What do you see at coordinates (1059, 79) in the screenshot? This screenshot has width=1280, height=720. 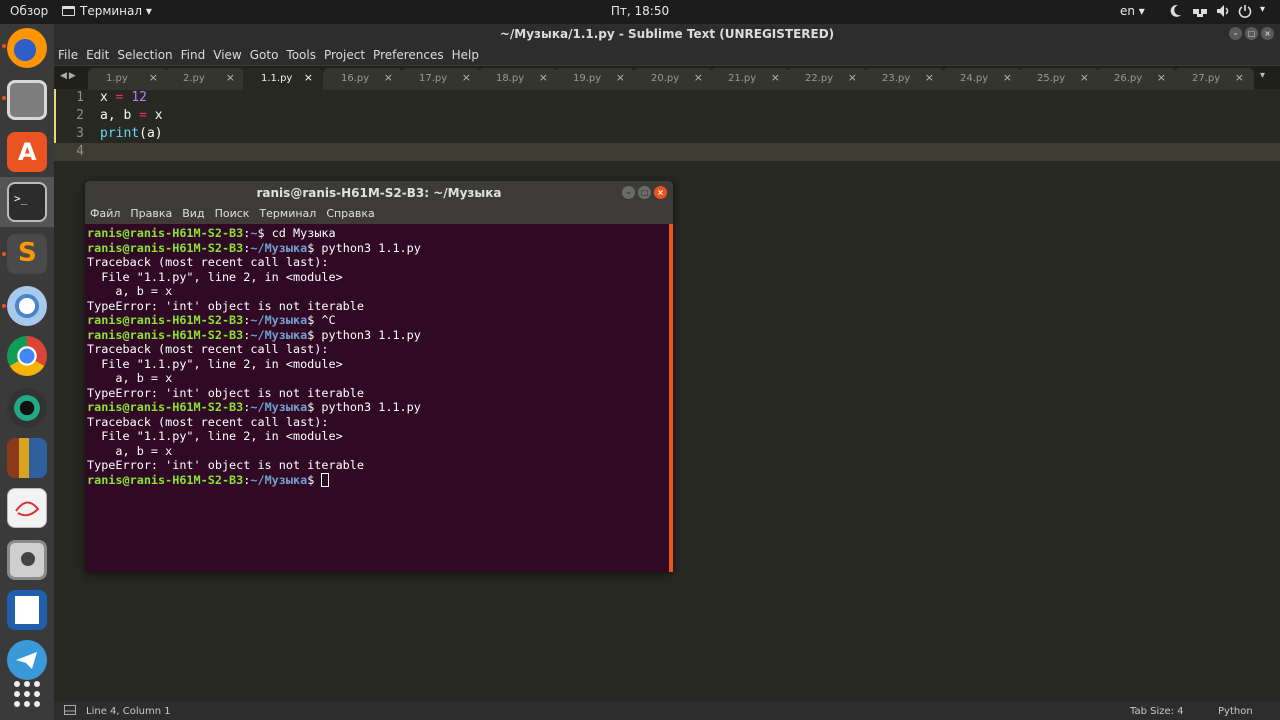 I see `tab-25-py: 25.py ×` at bounding box center [1059, 79].